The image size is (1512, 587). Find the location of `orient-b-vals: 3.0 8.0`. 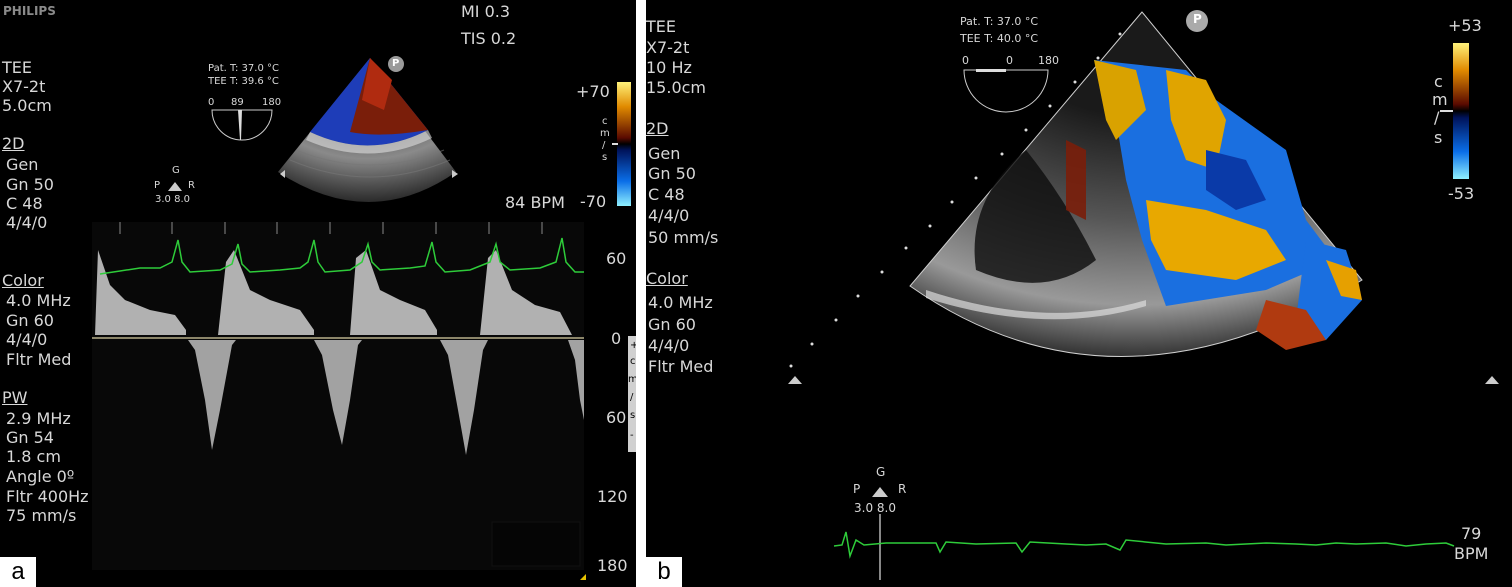

orient-b-vals: 3.0 8.0 is located at coordinates (875, 508).